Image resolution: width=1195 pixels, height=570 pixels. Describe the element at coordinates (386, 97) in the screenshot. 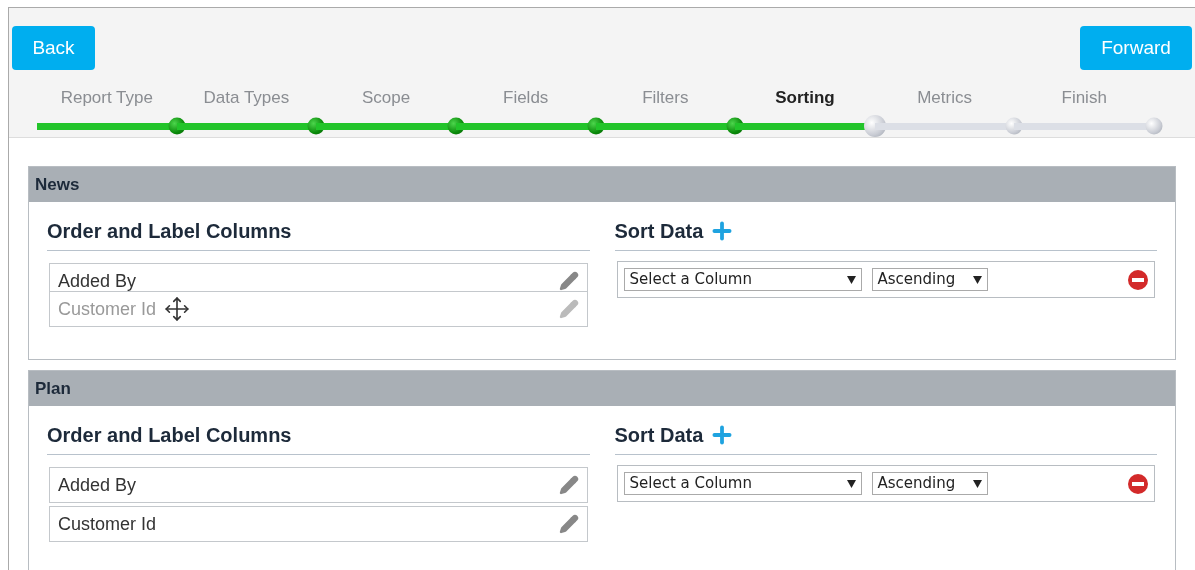

I see `step-label: Scope` at that location.